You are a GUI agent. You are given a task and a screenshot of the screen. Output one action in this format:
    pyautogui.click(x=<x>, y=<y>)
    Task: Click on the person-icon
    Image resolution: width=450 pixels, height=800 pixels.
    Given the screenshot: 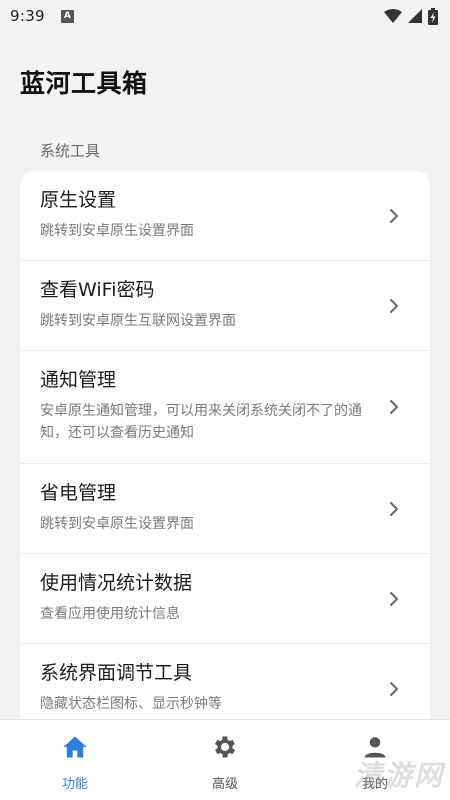 What is the action you would take?
    pyautogui.click(x=375, y=747)
    